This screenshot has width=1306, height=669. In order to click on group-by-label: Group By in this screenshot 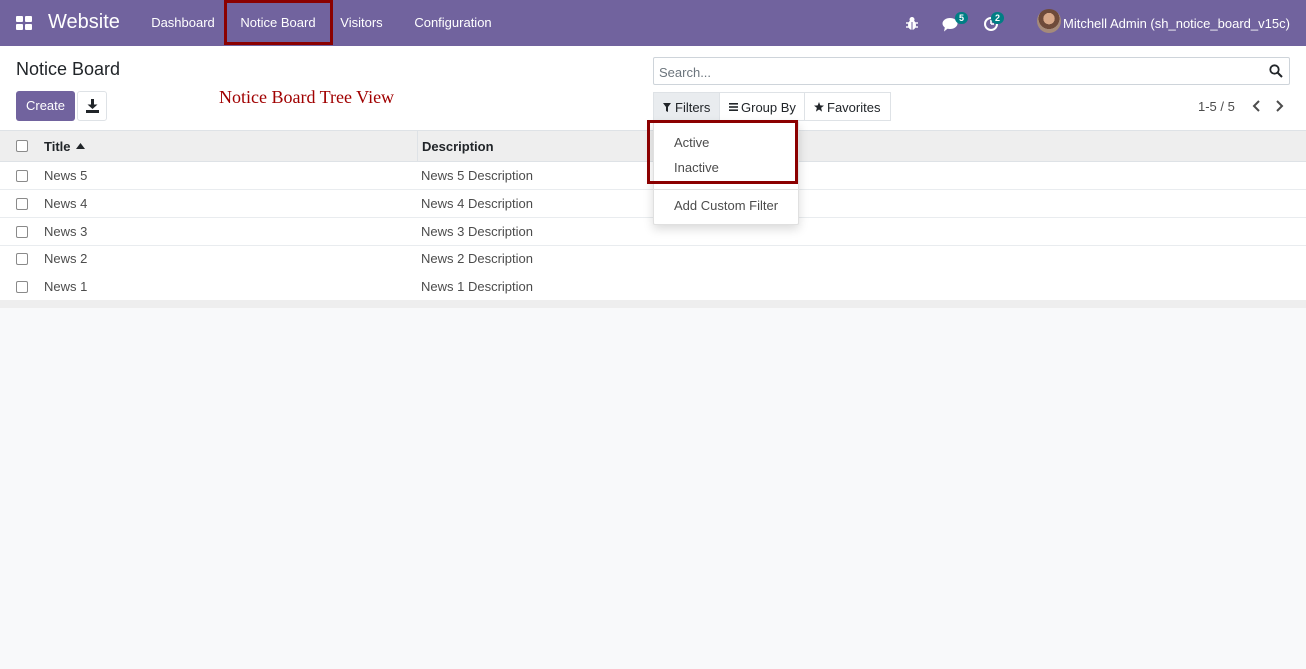, I will do `click(768, 107)`.